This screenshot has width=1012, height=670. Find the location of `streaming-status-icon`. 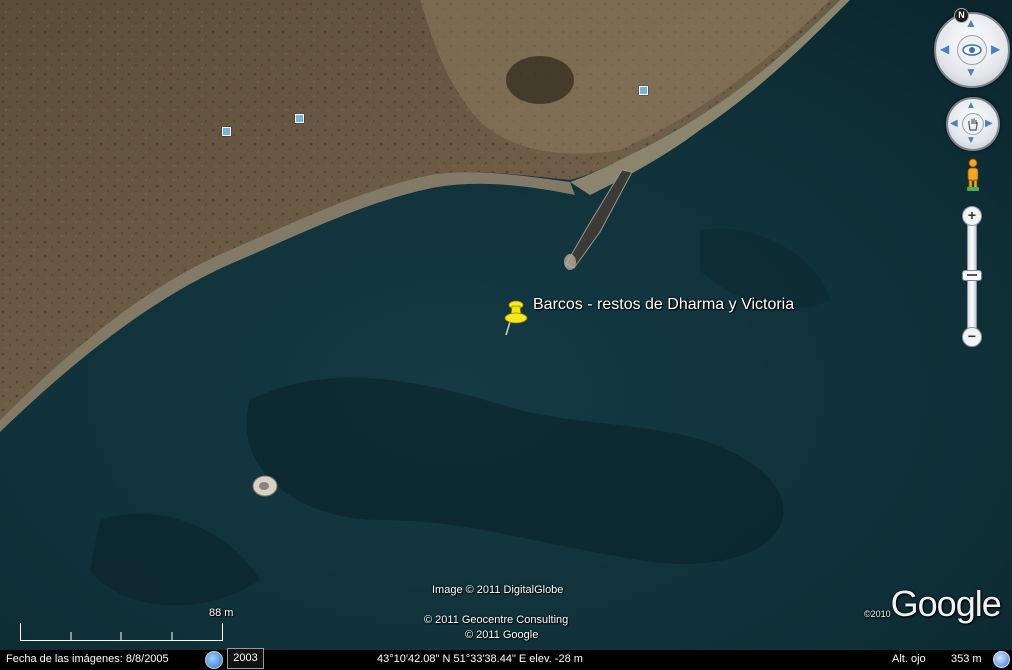

streaming-status-icon is located at coordinates (1001, 659).